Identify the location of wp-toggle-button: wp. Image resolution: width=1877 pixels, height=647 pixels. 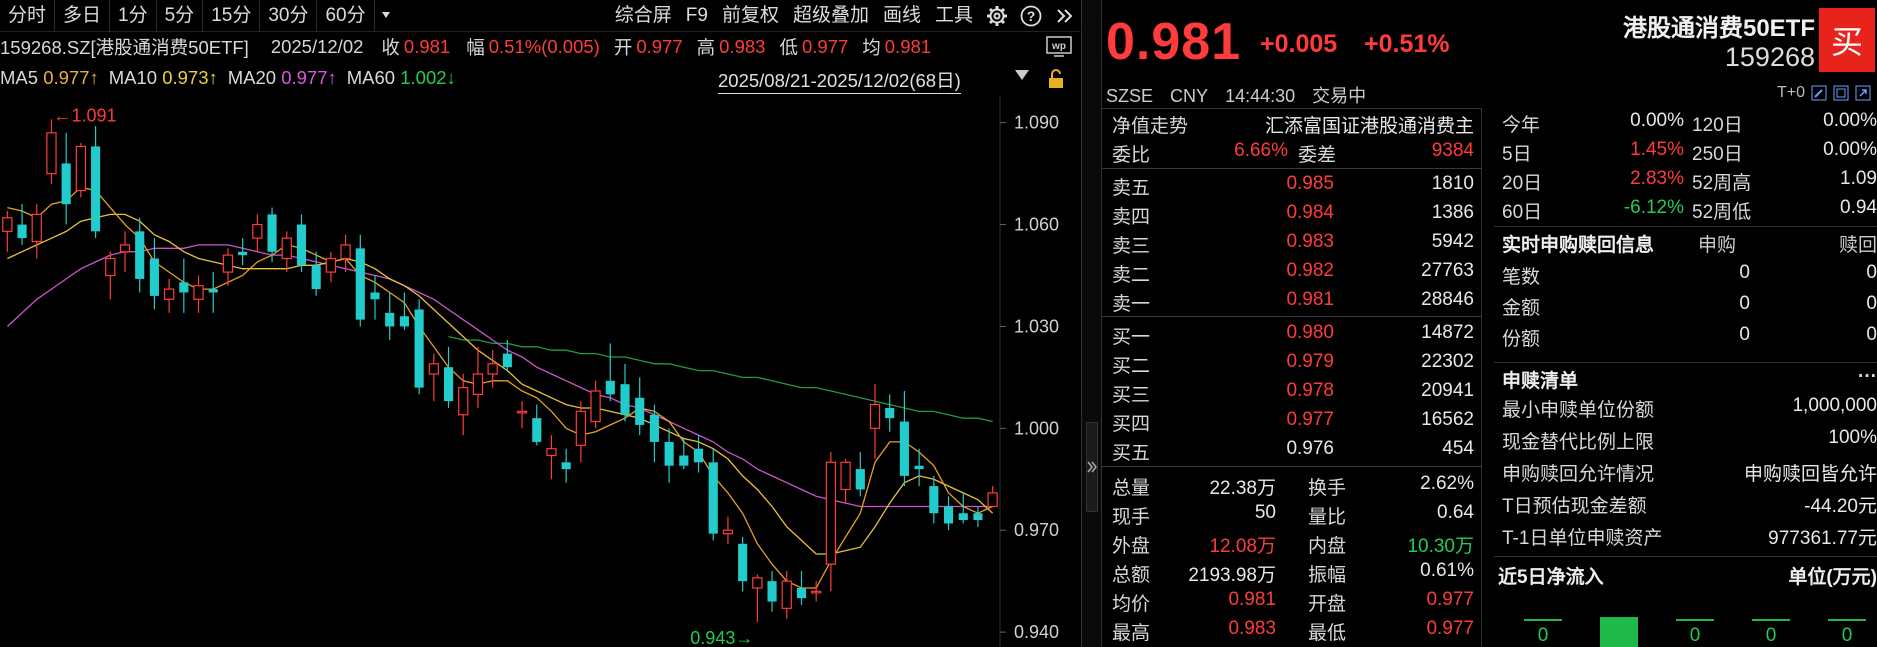
(1060, 49).